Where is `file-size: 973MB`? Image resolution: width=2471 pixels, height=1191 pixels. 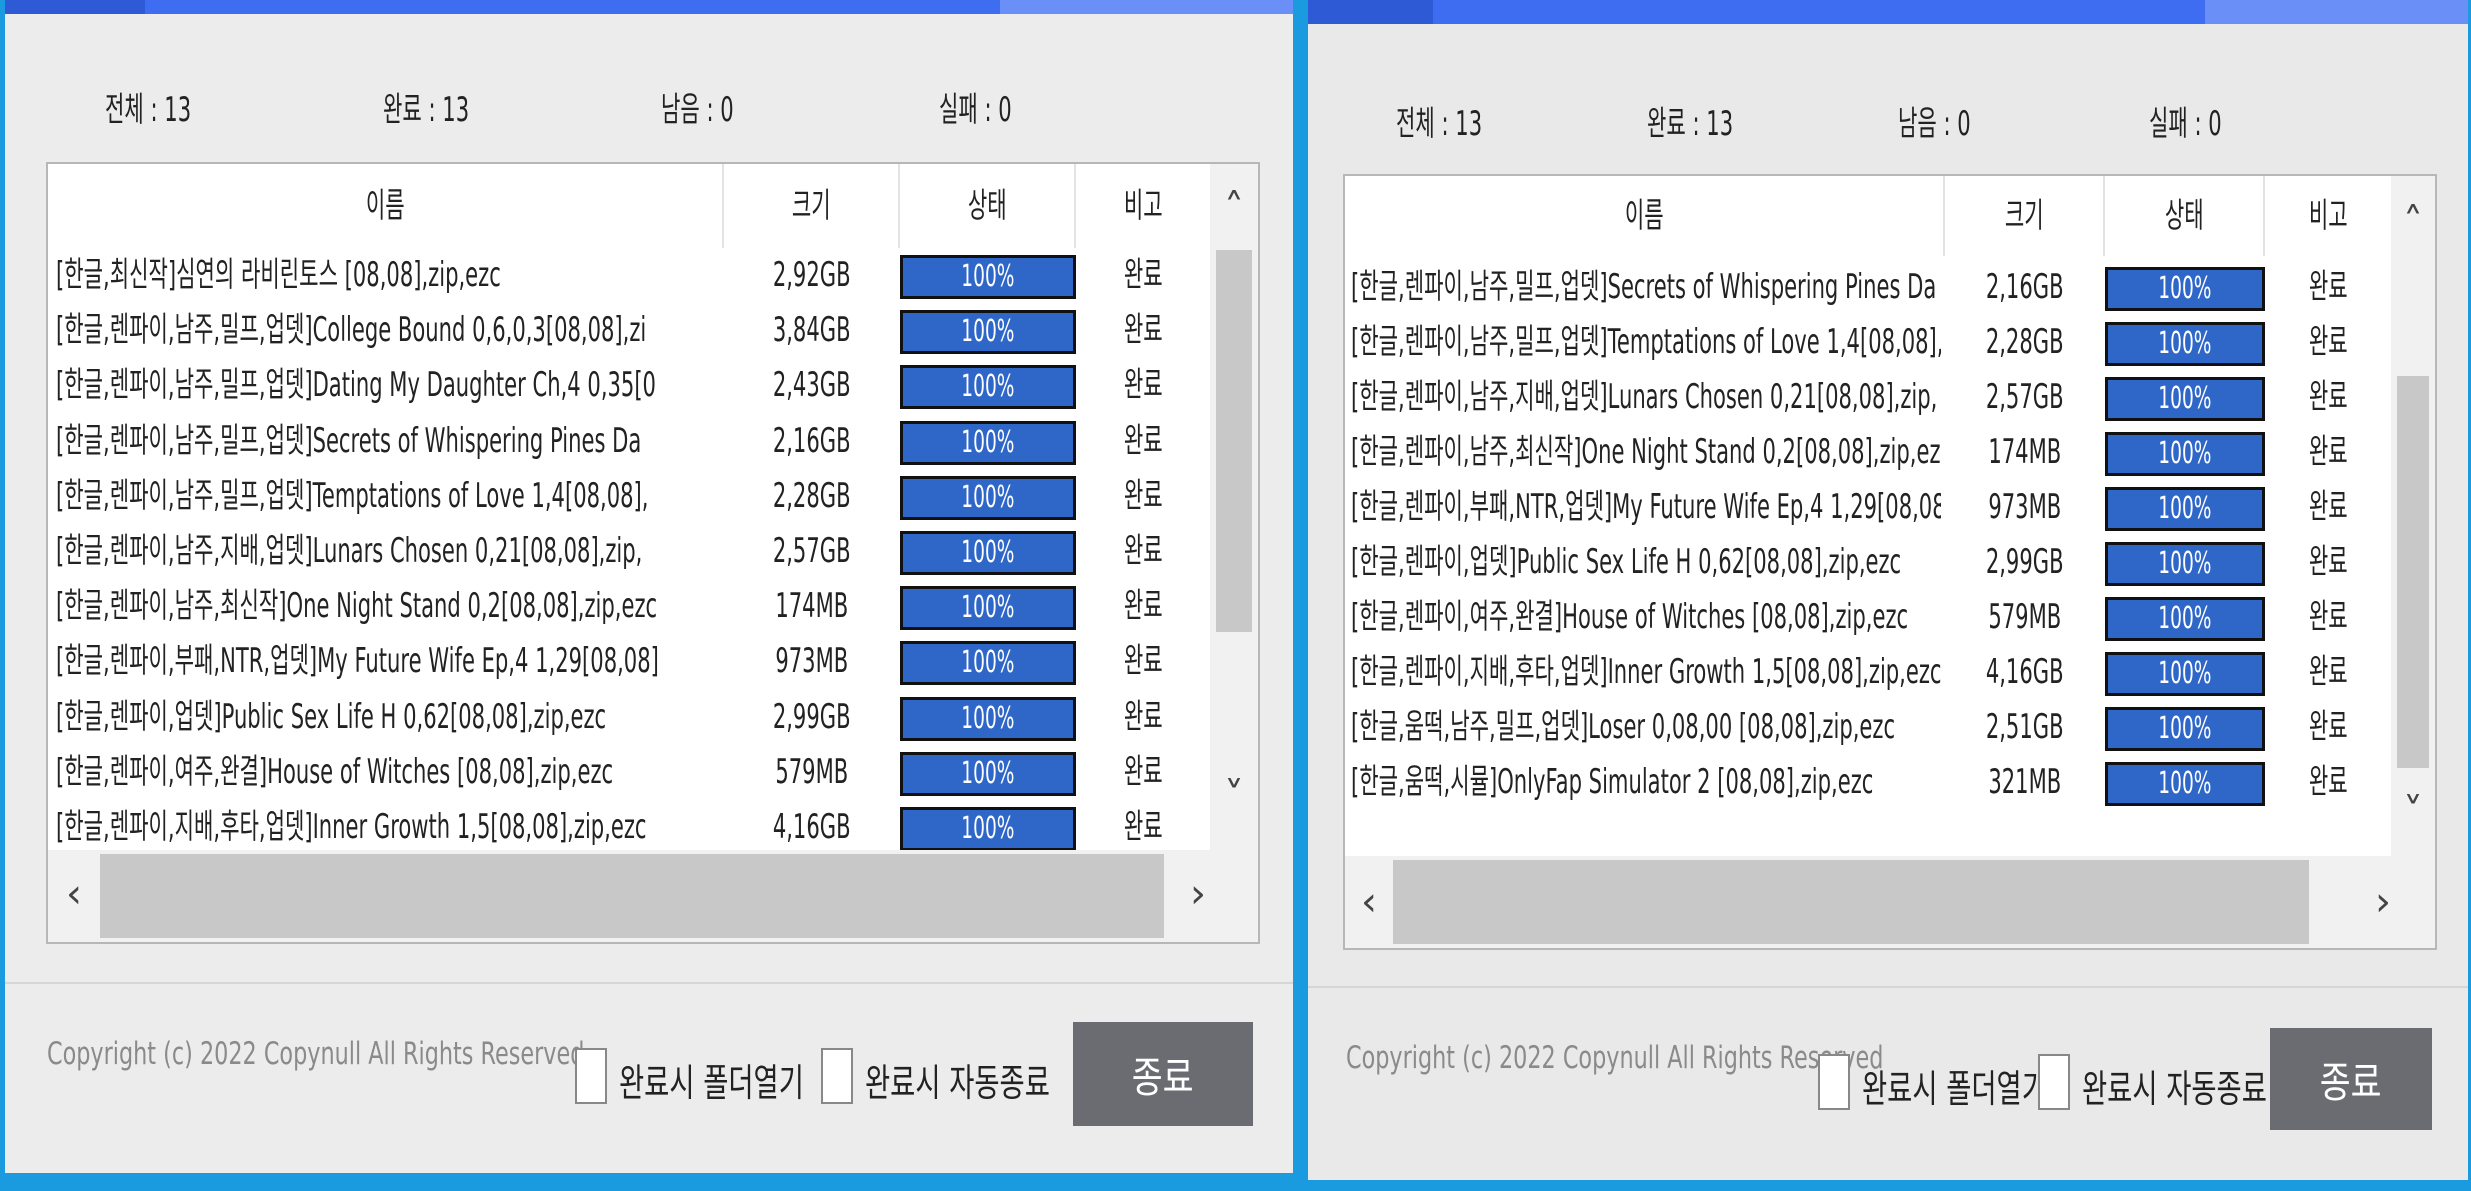
file-size: 973MB is located at coordinates (812, 661).